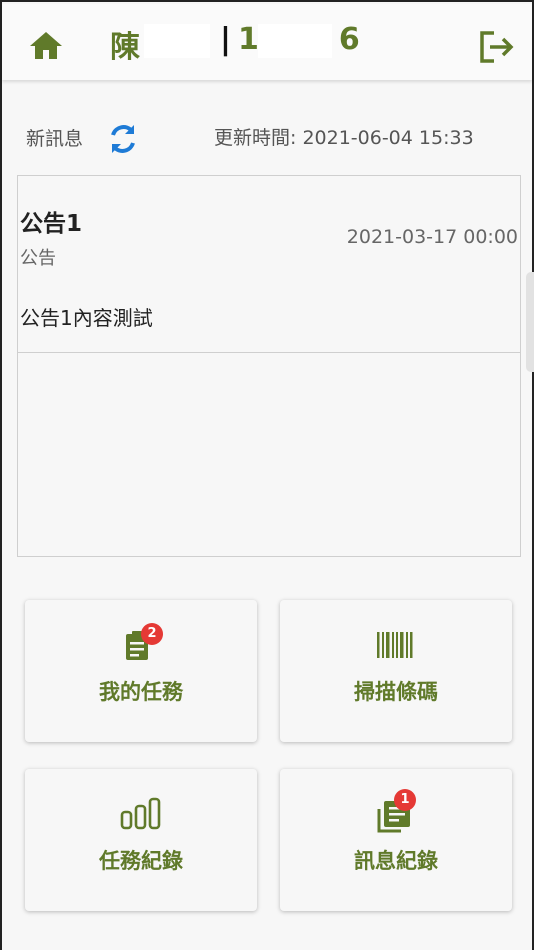  What do you see at coordinates (125, 47) in the screenshot?
I see `user-name: 陳` at bounding box center [125, 47].